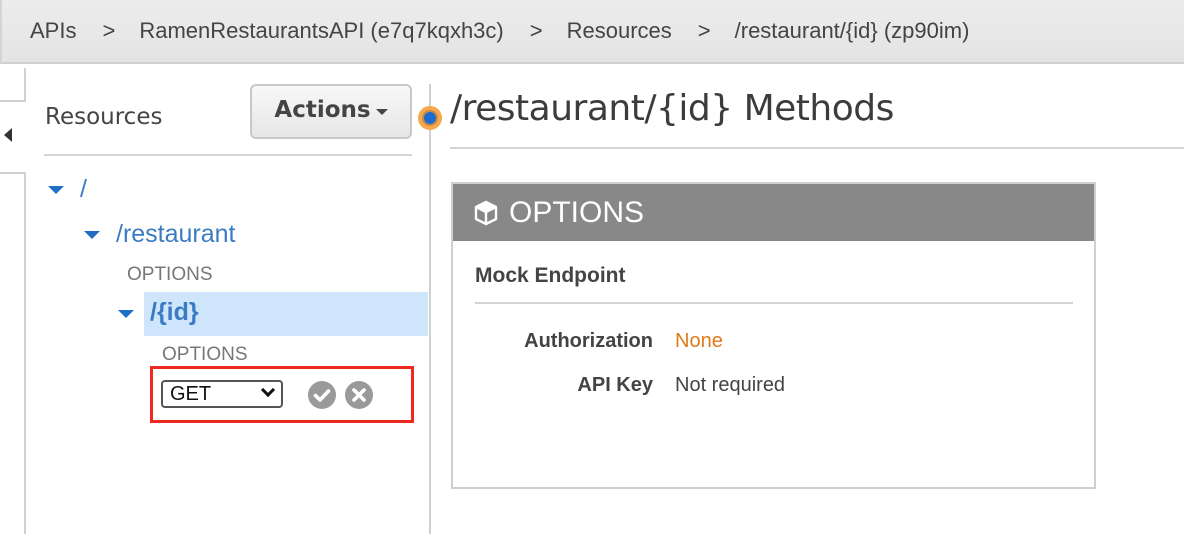 Image resolution: width=1184 pixels, height=534 pixels. Describe the element at coordinates (13, 353) in the screenshot. I see `collapse-strip` at that location.